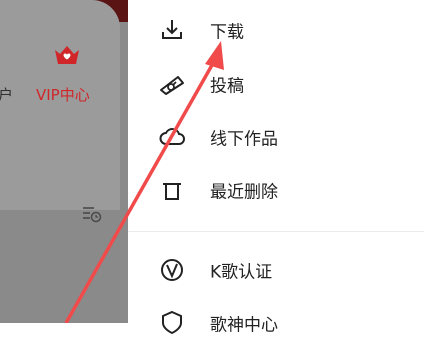 The height and width of the screenshot is (348, 424). I want to click on crown-heart-icon, so click(67, 56).